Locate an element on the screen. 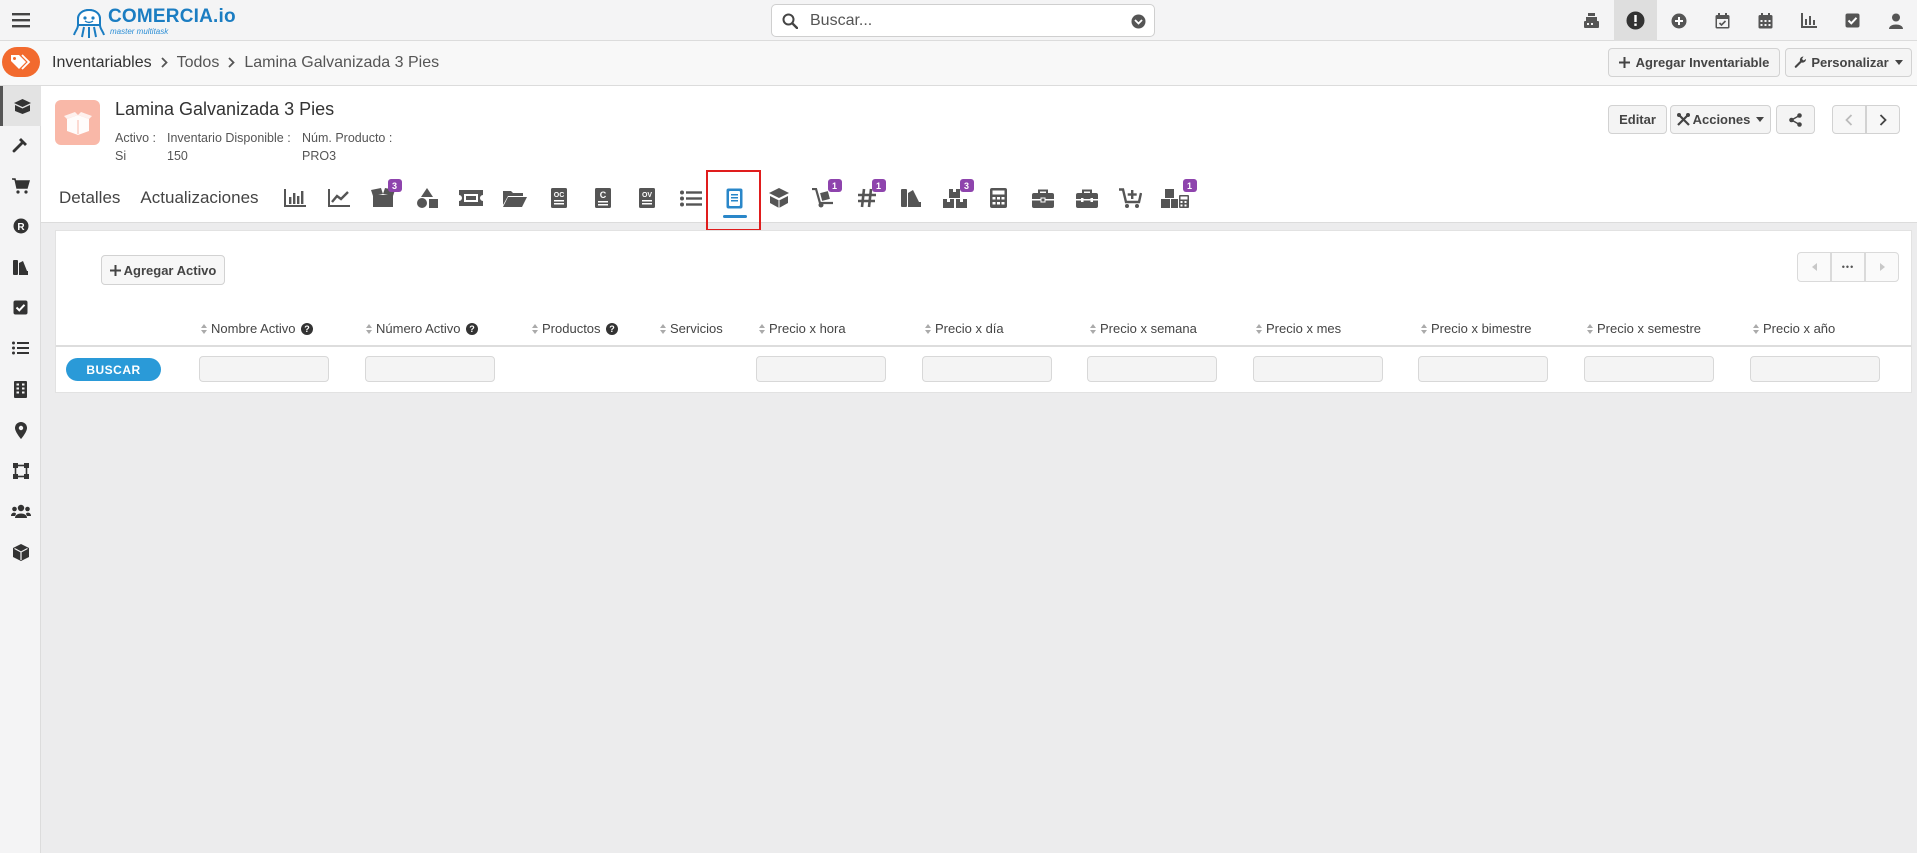 The height and width of the screenshot is (853, 1917). brand-tagline: master multitask is located at coordinates (139, 31).